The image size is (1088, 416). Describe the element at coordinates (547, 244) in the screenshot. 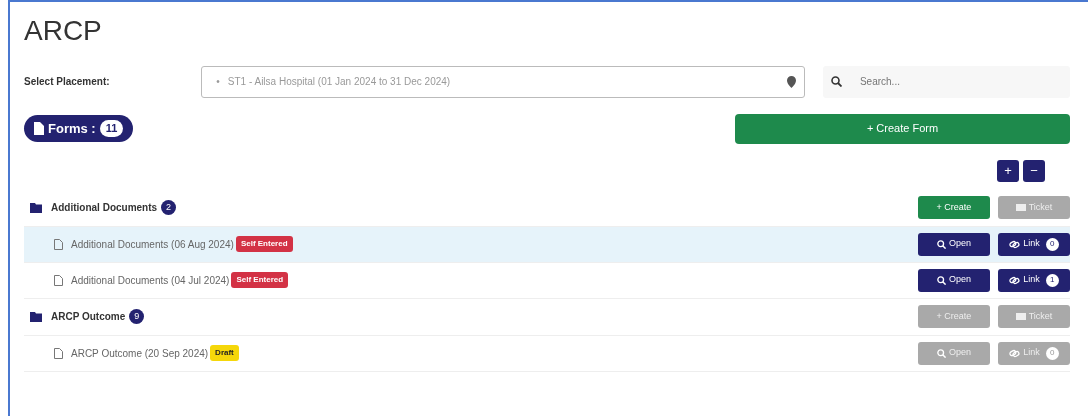

I see `form-row: Additional Documents (06 Aug 2024) Self Entered Open Link 0` at that location.